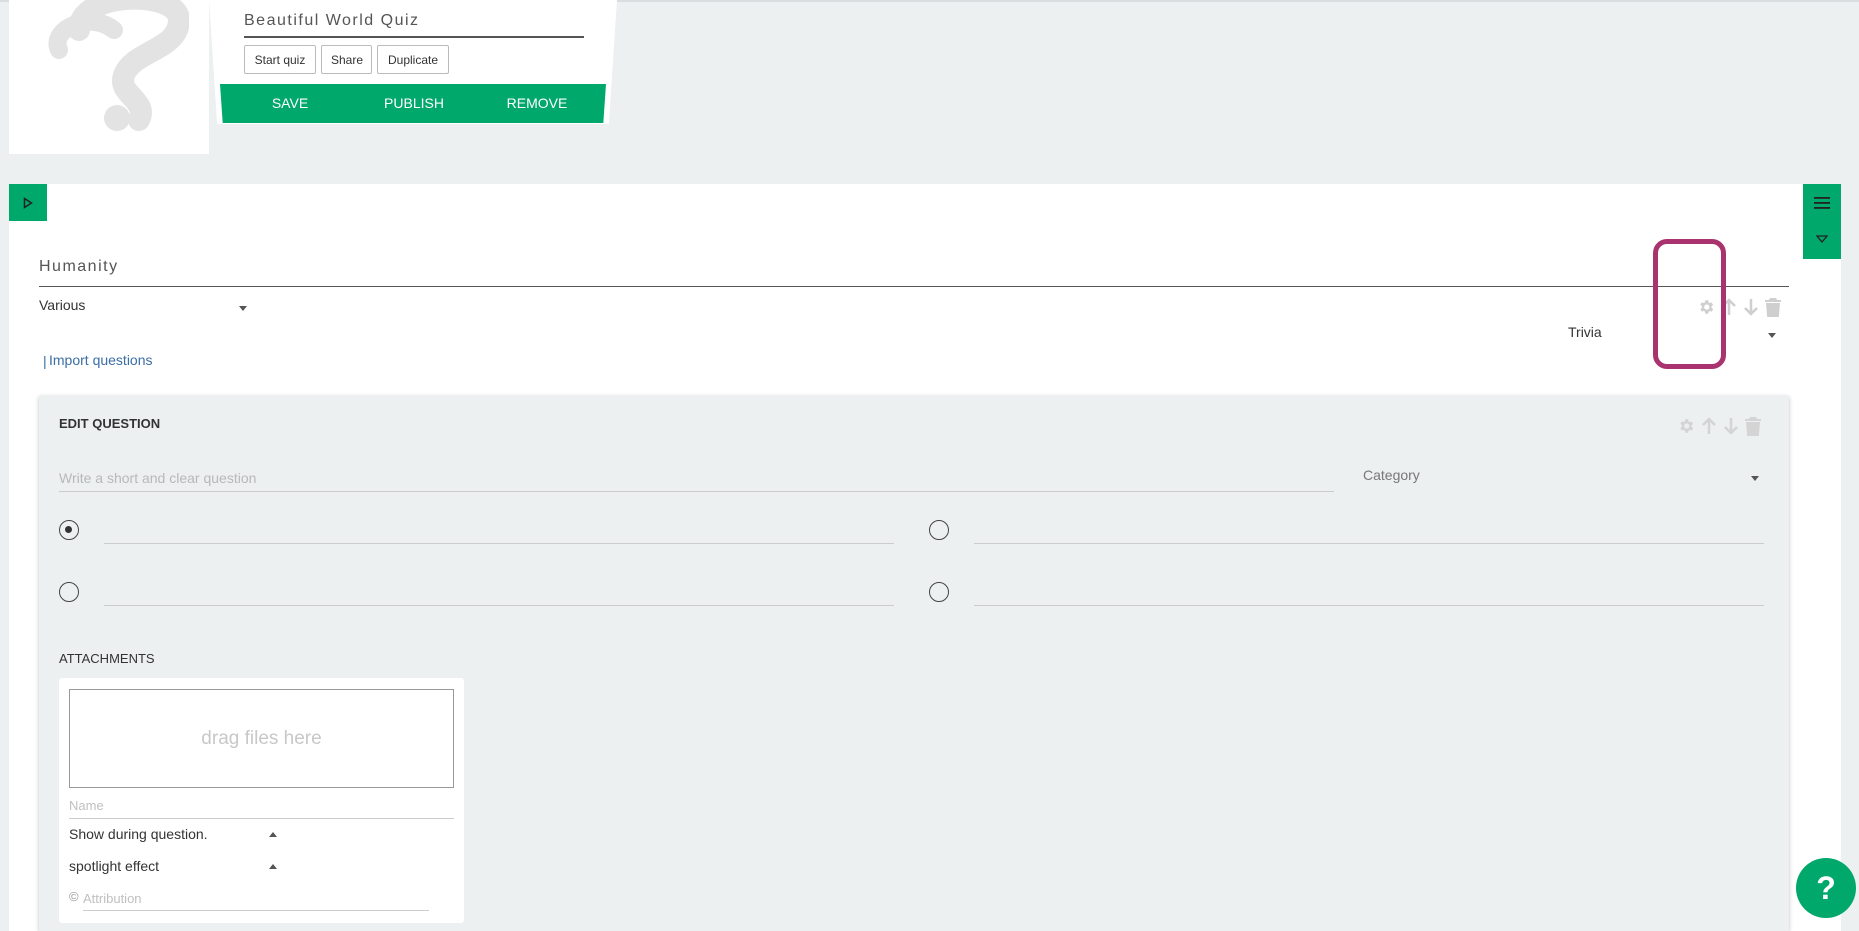  What do you see at coordinates (537, 103) in the screenshot?
I see `remove-button: REMOVE` at bounding box center [537, 103].